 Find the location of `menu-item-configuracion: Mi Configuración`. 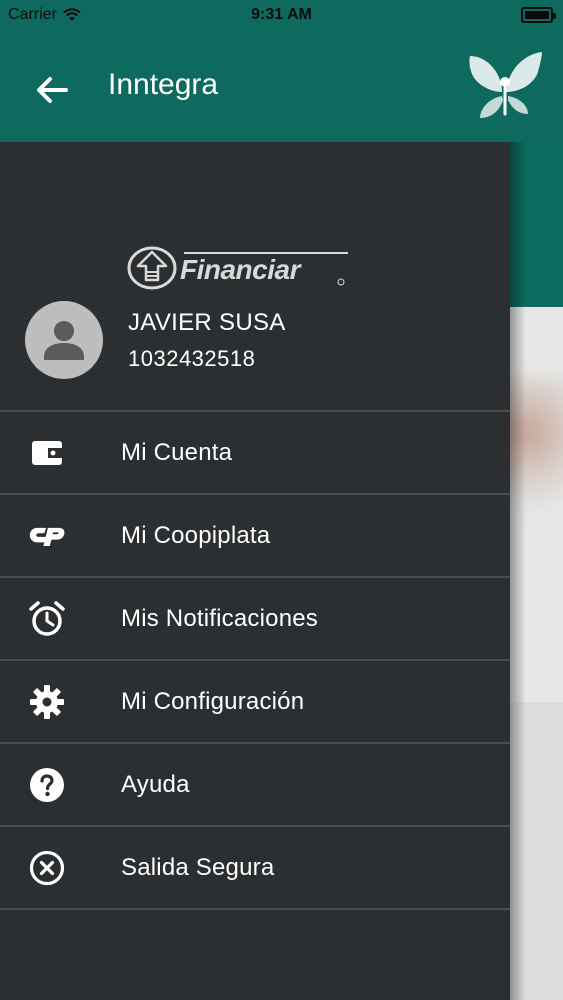

menu-item-configuracion: Mi Configuración is located at coordinates (255, 701).